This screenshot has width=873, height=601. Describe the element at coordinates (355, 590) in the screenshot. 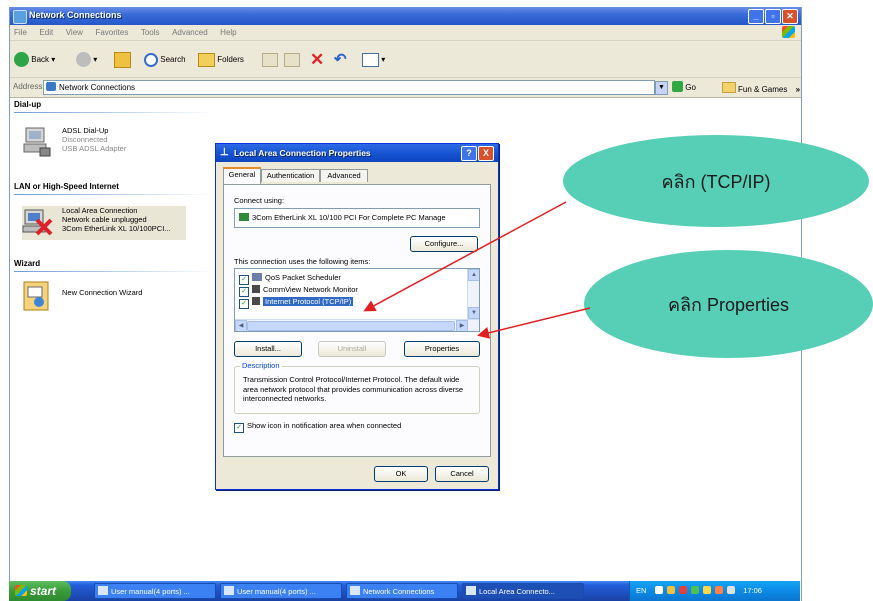

I see `network-connections-icon` at that location.